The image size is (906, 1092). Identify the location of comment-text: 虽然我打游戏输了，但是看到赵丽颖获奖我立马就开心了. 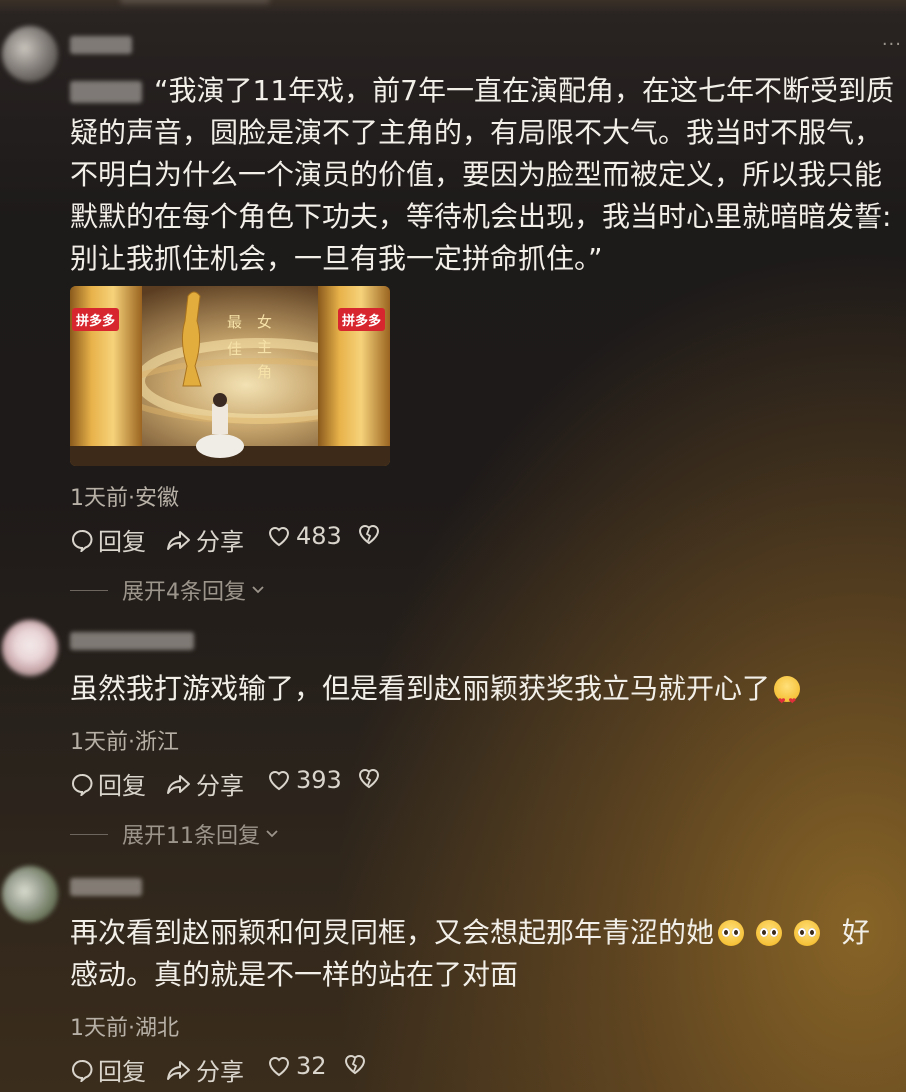
(482, 695).